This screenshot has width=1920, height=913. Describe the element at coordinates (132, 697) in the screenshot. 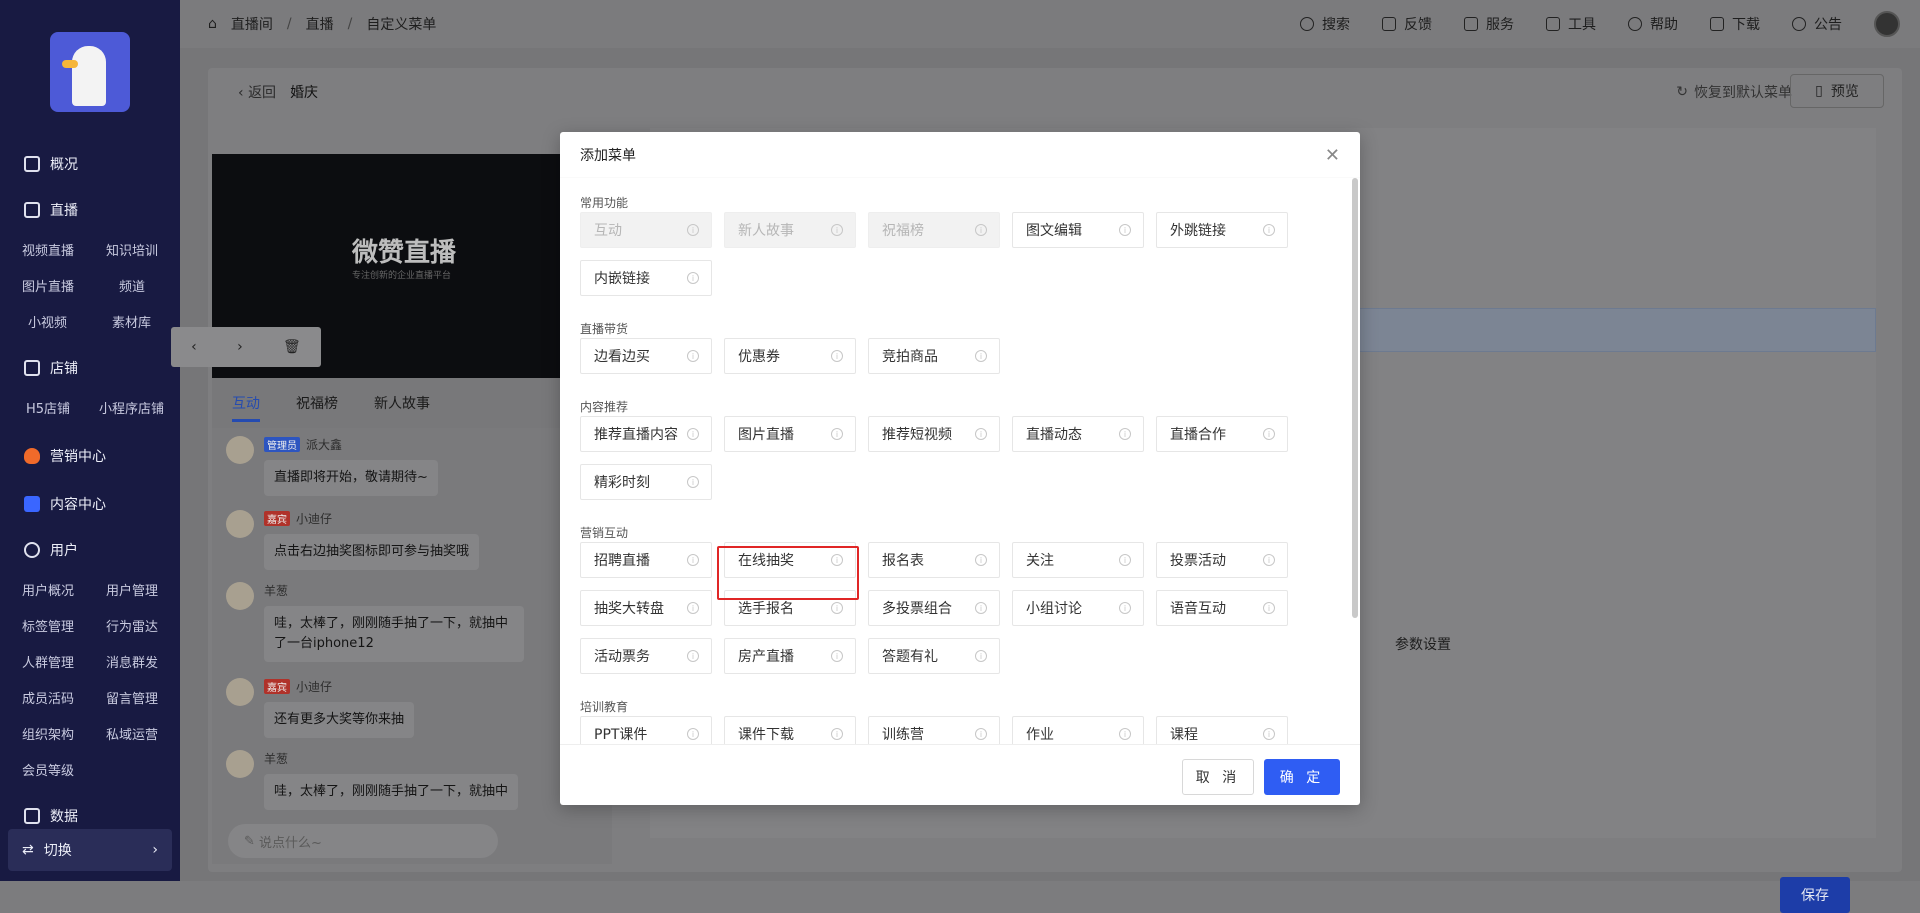

I see `nav-comment-manage: 留言管理` at that location.